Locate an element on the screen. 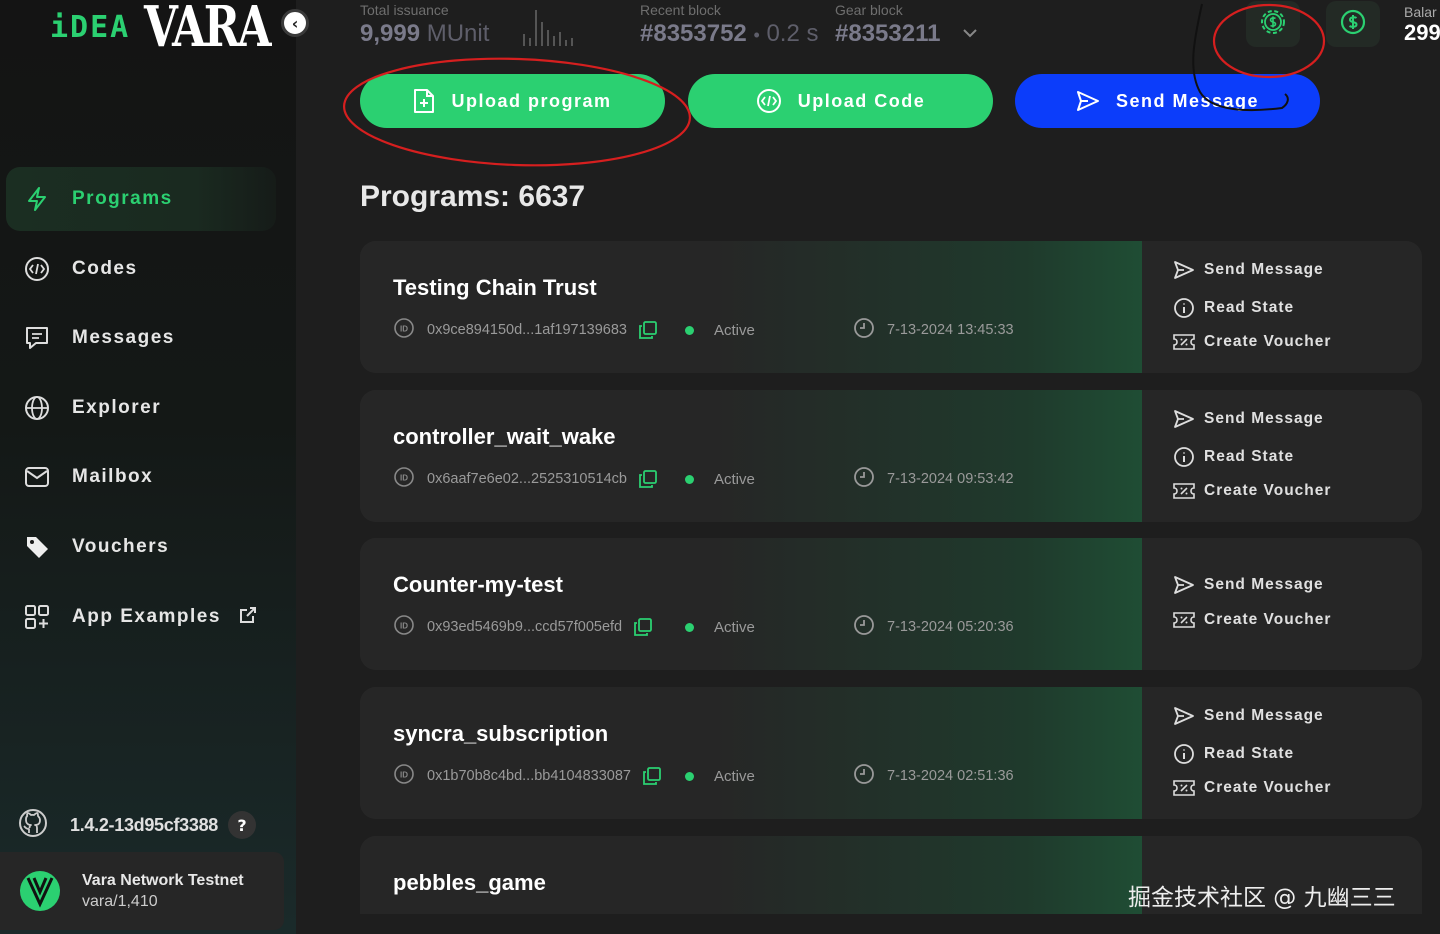 This screenshot has height=934, width=1440. balance-button is located at coordinates (1353, 24).